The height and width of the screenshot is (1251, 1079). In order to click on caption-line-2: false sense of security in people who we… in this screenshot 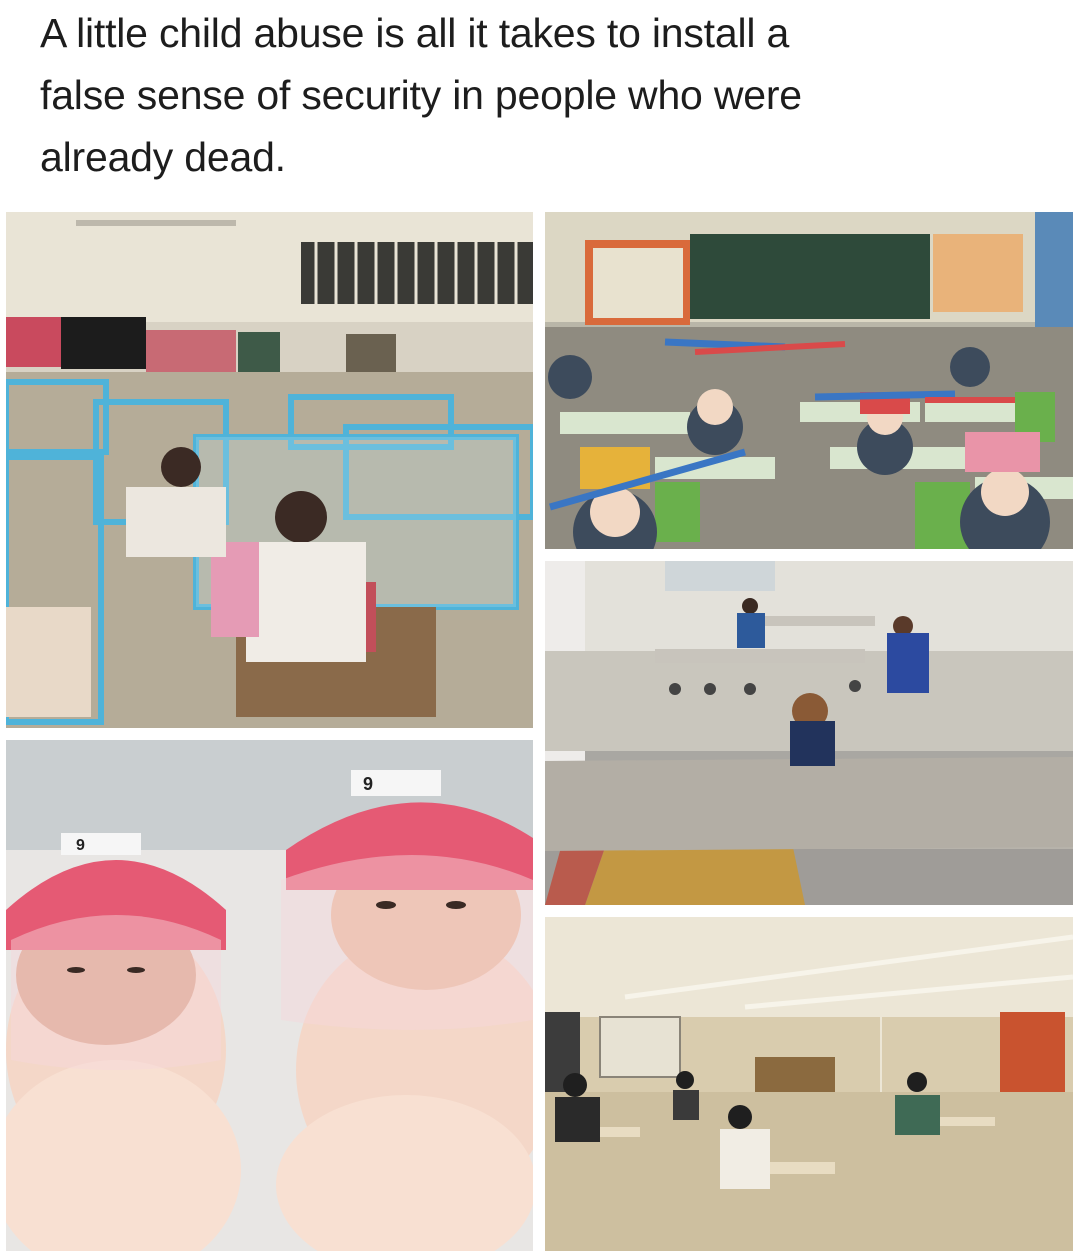, I will do `click(421, 95)`.